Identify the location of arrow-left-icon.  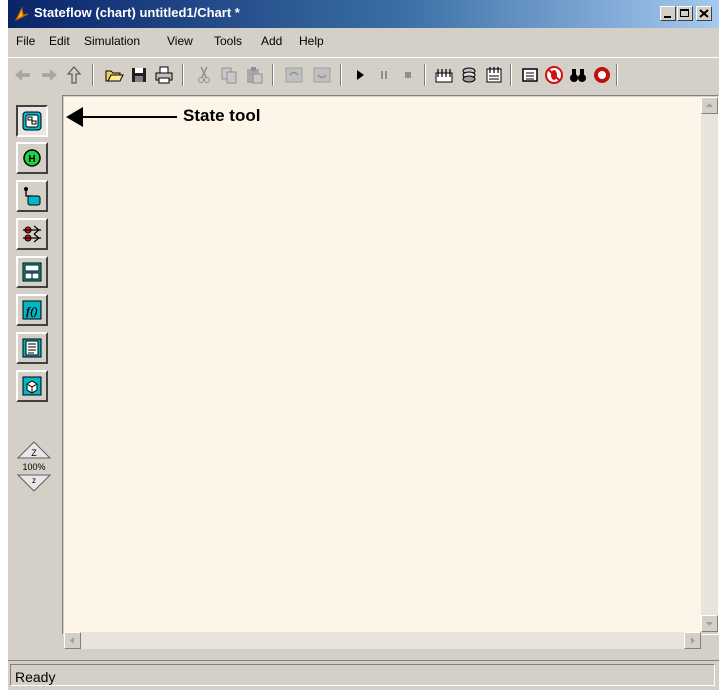
(72, 640).